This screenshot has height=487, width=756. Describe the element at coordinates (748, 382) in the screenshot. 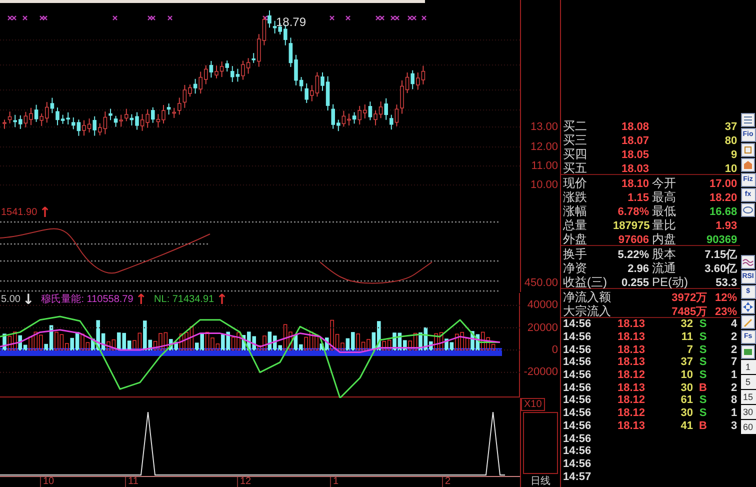

I see `period-button: 5` at that location.